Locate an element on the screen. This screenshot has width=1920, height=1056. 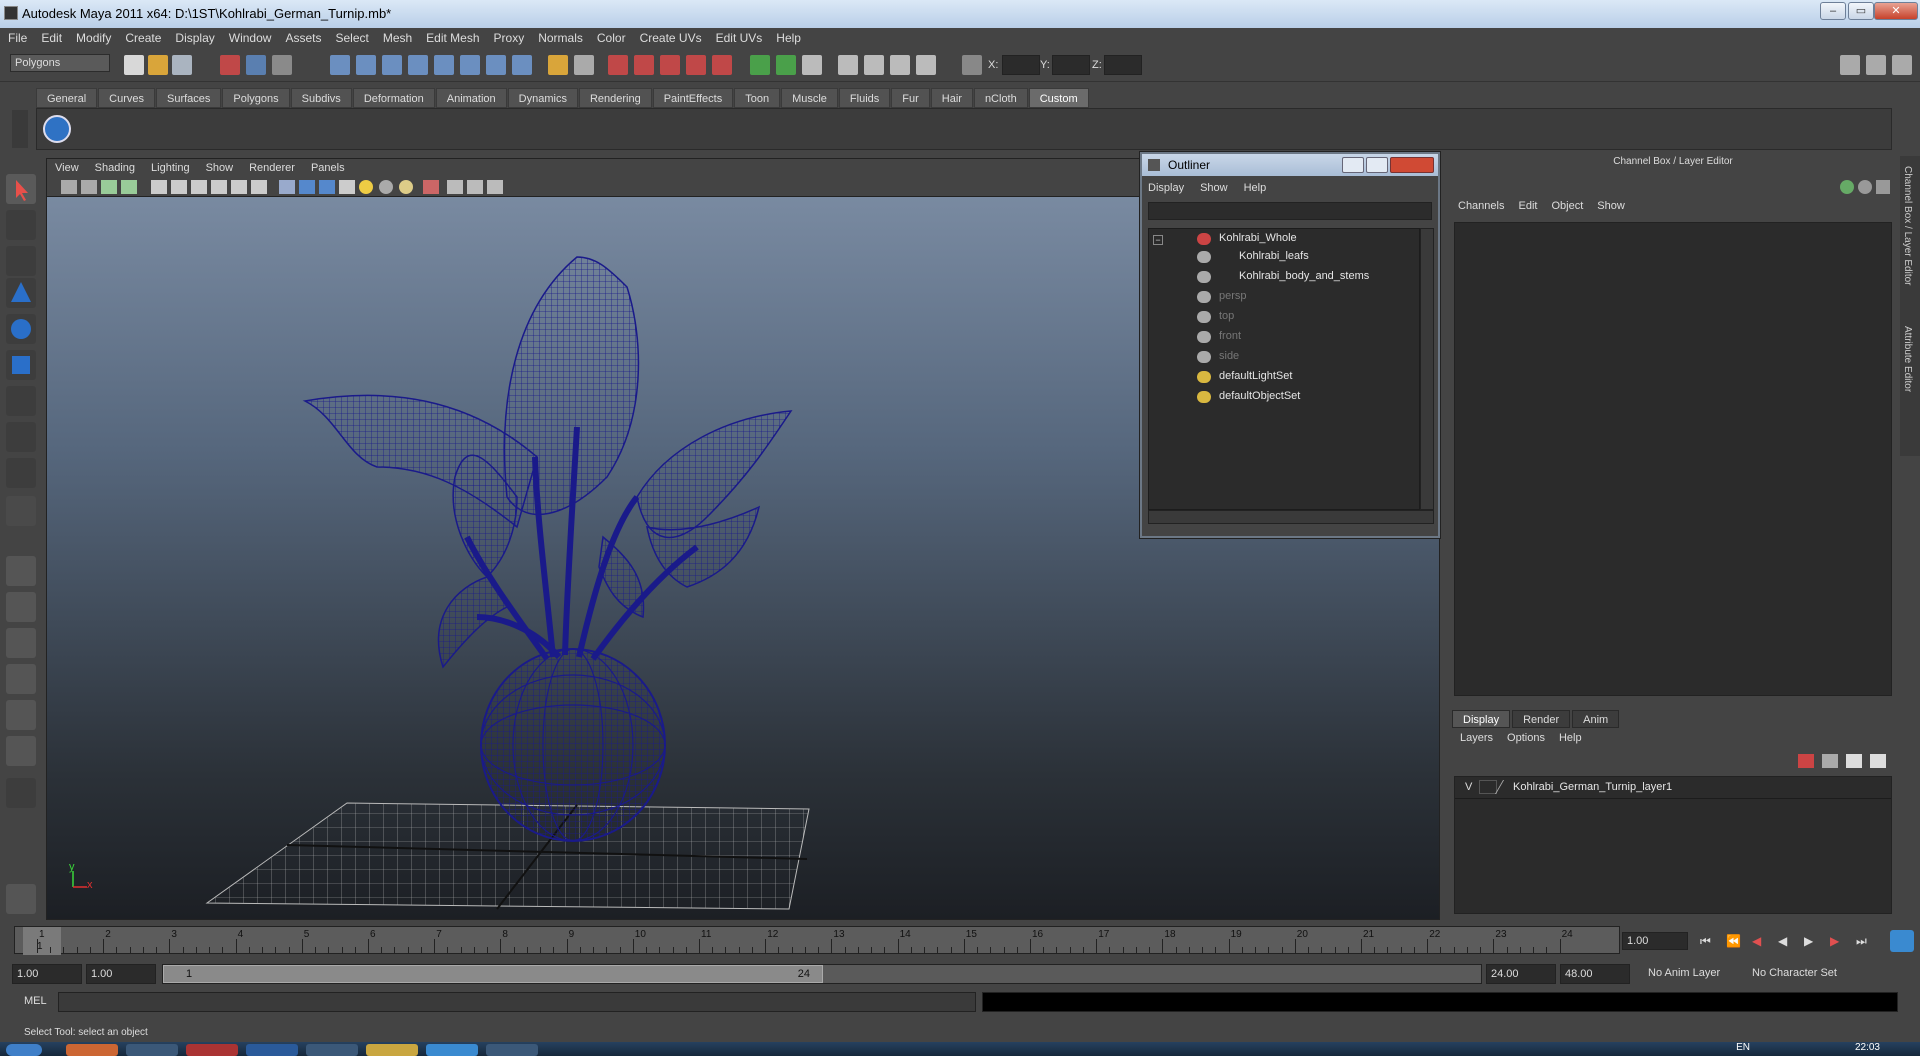
outliner-item: front is located at coordinates (1230, 336).